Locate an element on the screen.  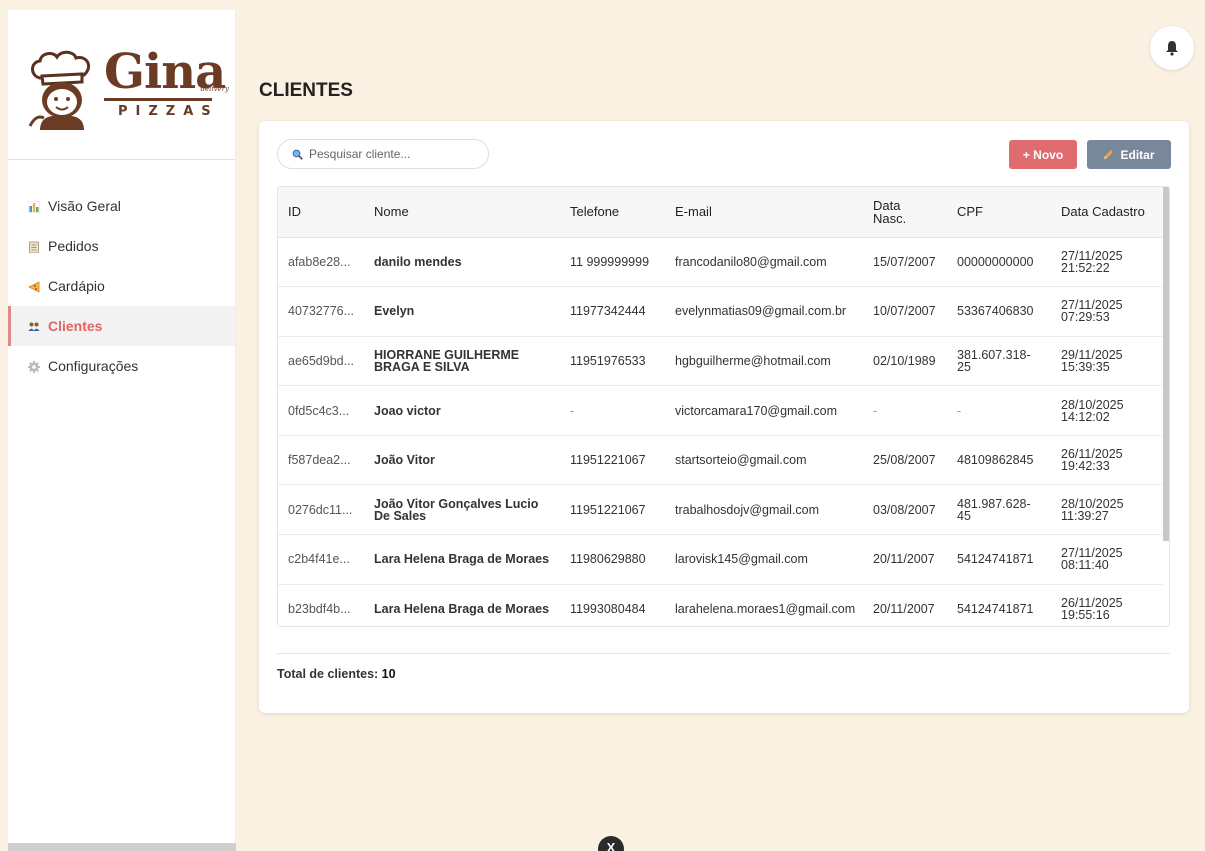
cell-telefone: 11993080484 is located at coordinates (612, 605).